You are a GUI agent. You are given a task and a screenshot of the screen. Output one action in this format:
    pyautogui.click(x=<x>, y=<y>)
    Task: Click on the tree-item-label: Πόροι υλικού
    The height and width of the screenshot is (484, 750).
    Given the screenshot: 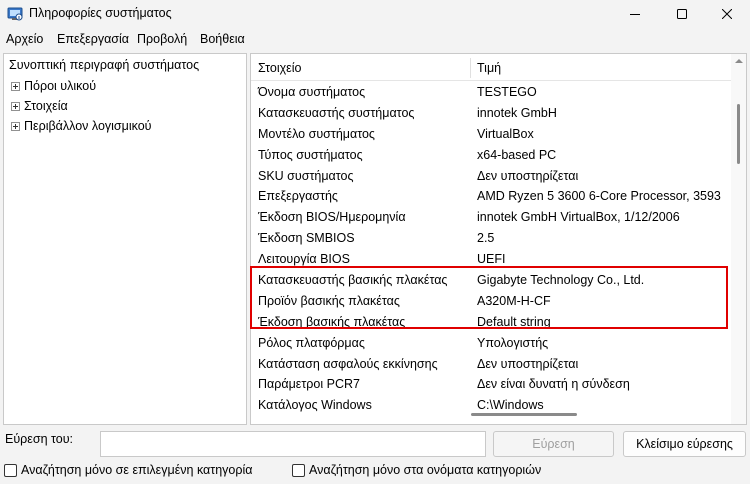 What is the action you would take?
    pyautogui.click(x=60, y=86)
    